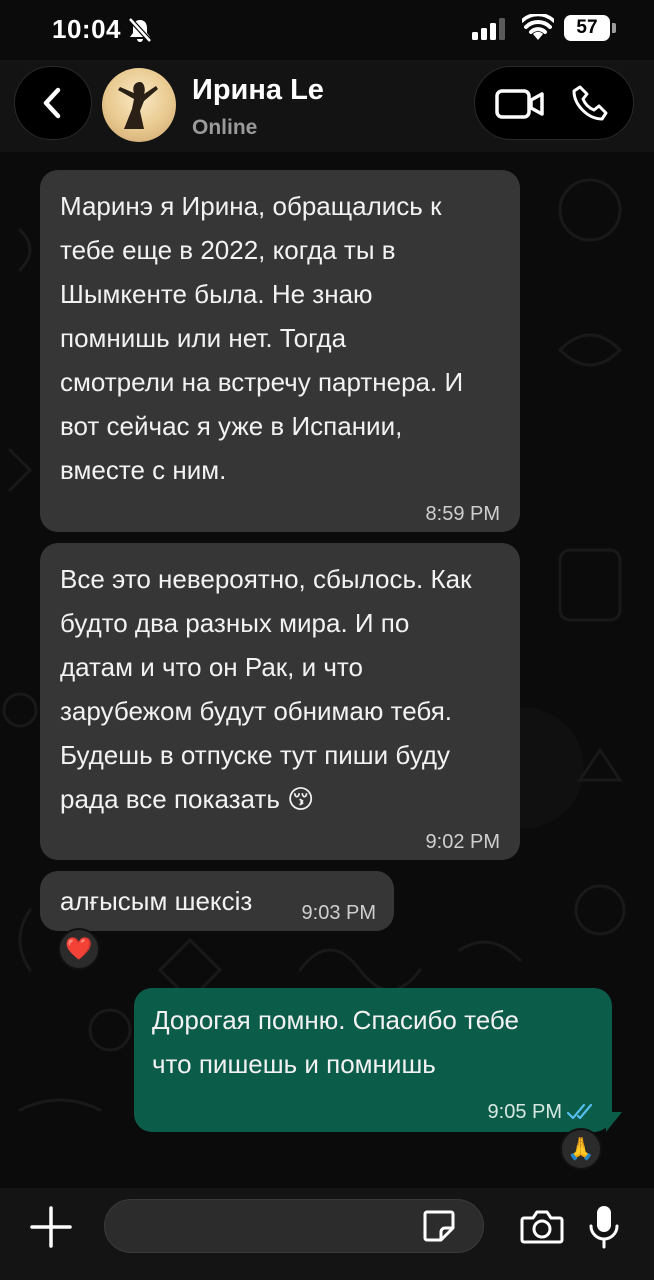 Image resolution: width=654 pixels, height=1280 pixels. I want to click on call-actions, so click(554, 103).